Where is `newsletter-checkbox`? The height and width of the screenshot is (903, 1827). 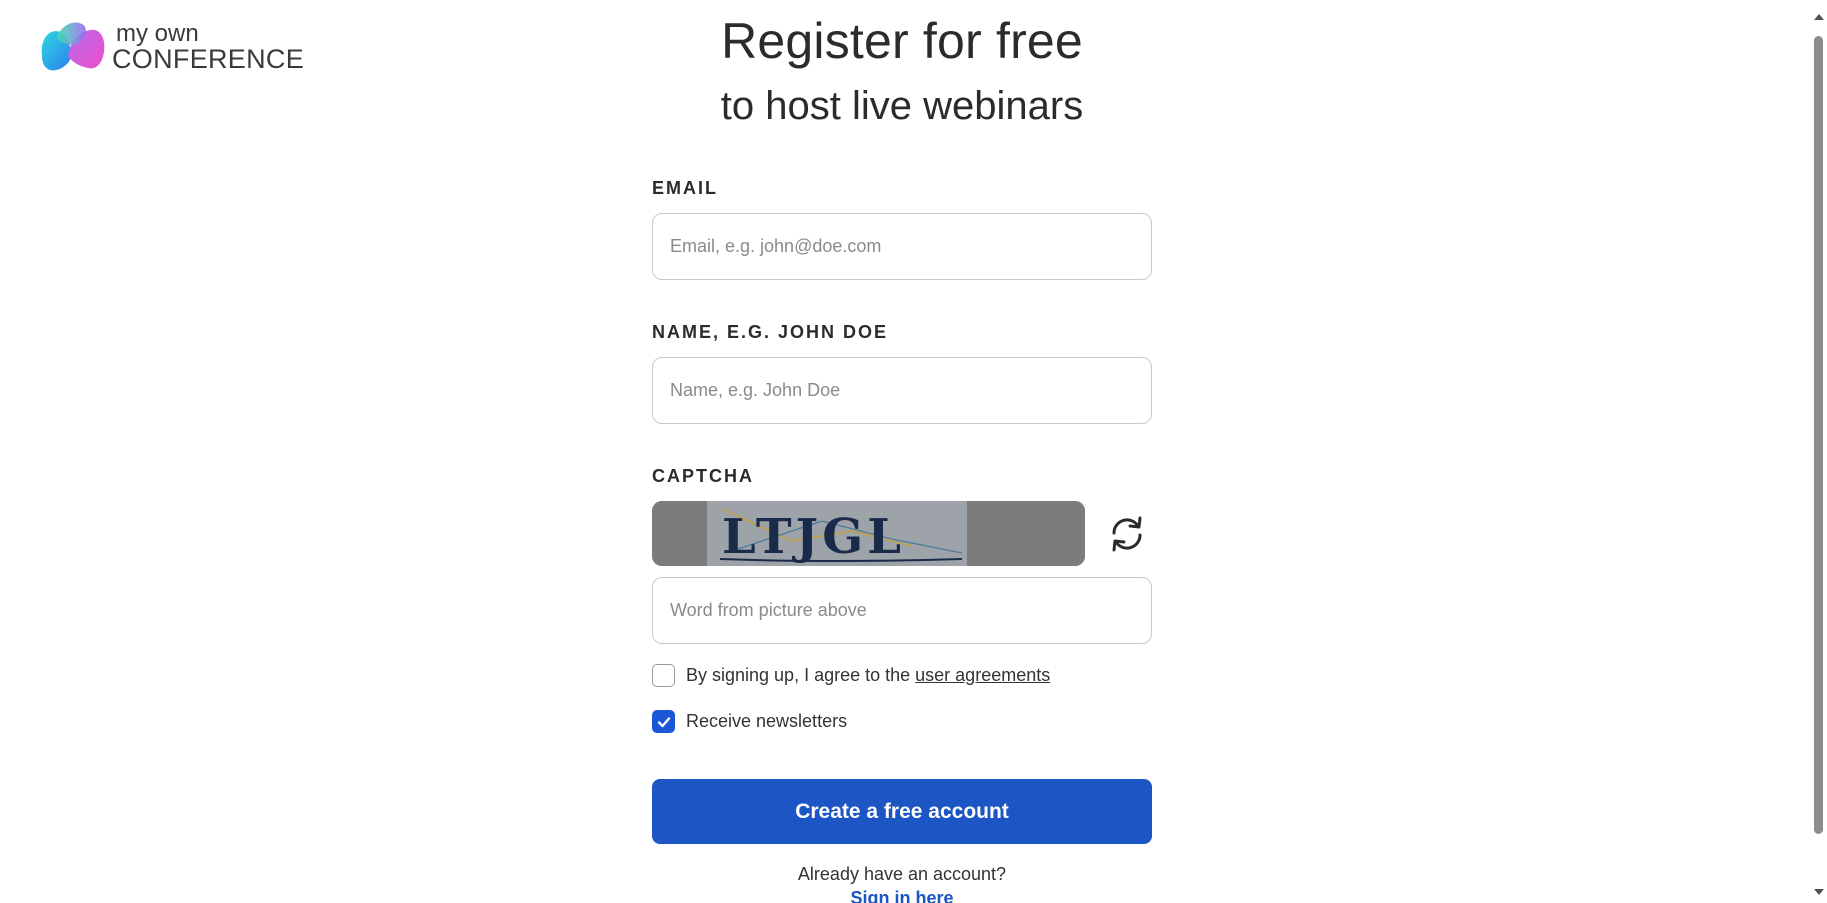
newsletter-checkbox is located at coordinates (663, 721).